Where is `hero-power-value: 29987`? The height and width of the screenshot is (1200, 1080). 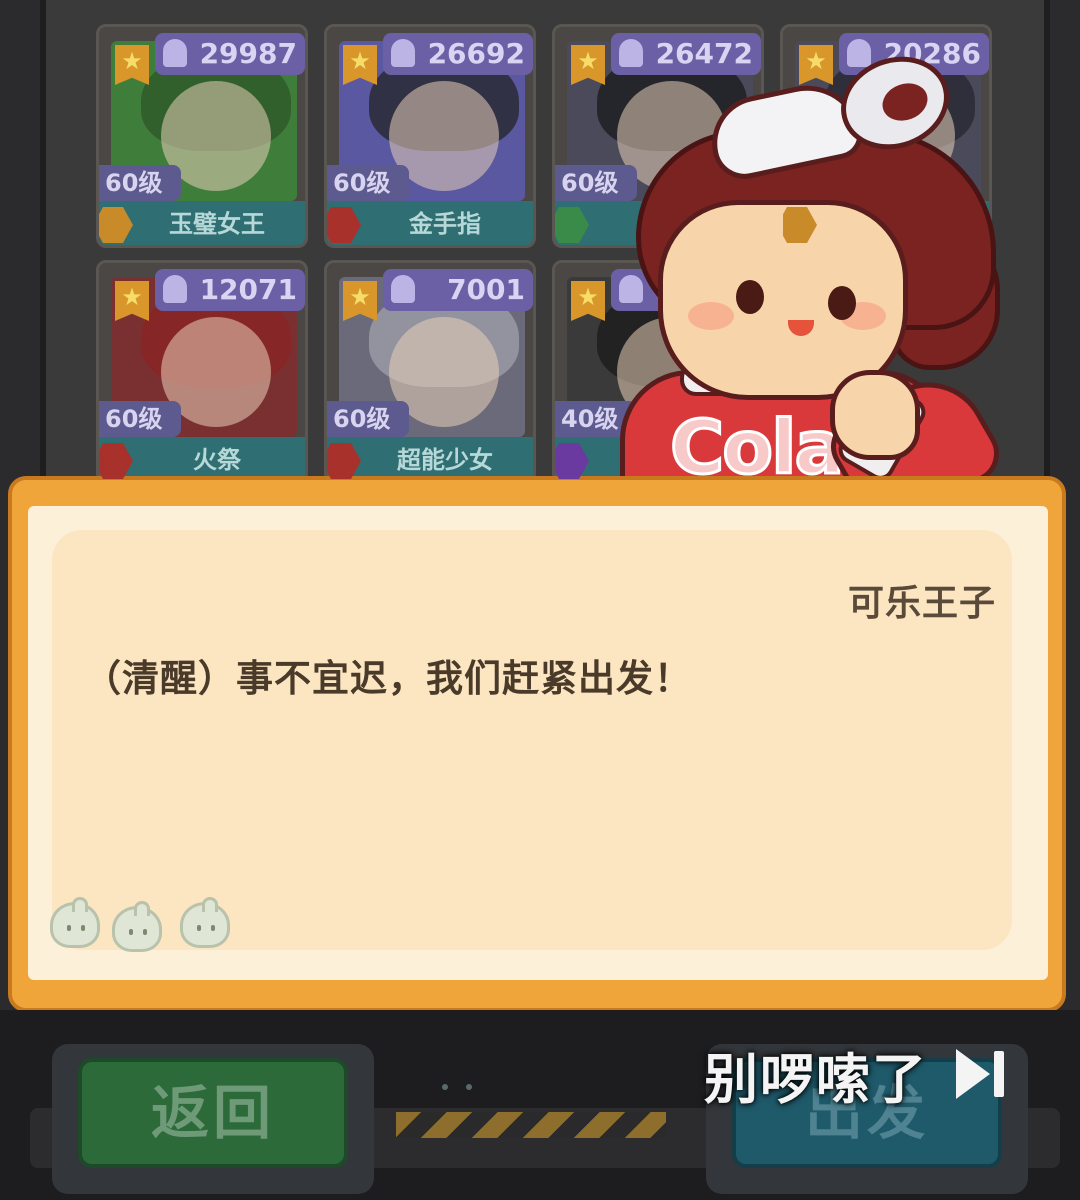 hero-power-value: 29987 is located at coordinates (248, 53).